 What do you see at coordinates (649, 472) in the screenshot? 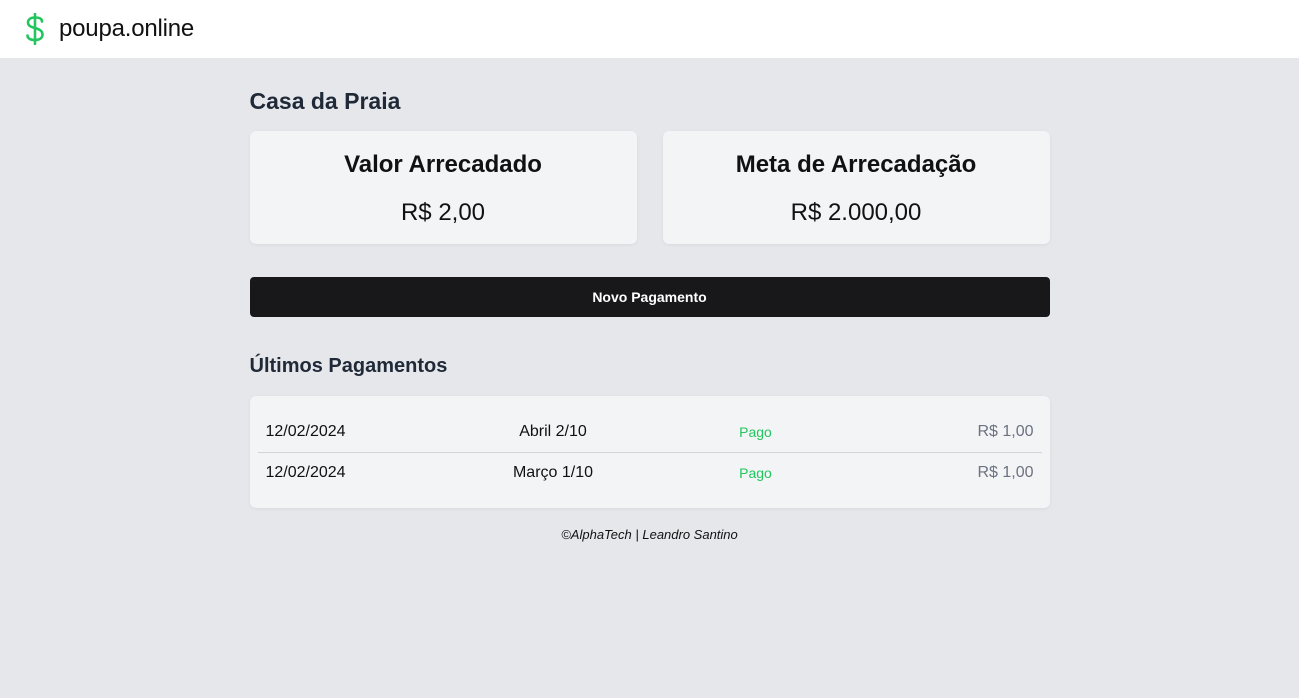
I see `payment-row: 12/02/2024 Março 1/10 Pago R$ 1,00` at bounding box center [649, 472].